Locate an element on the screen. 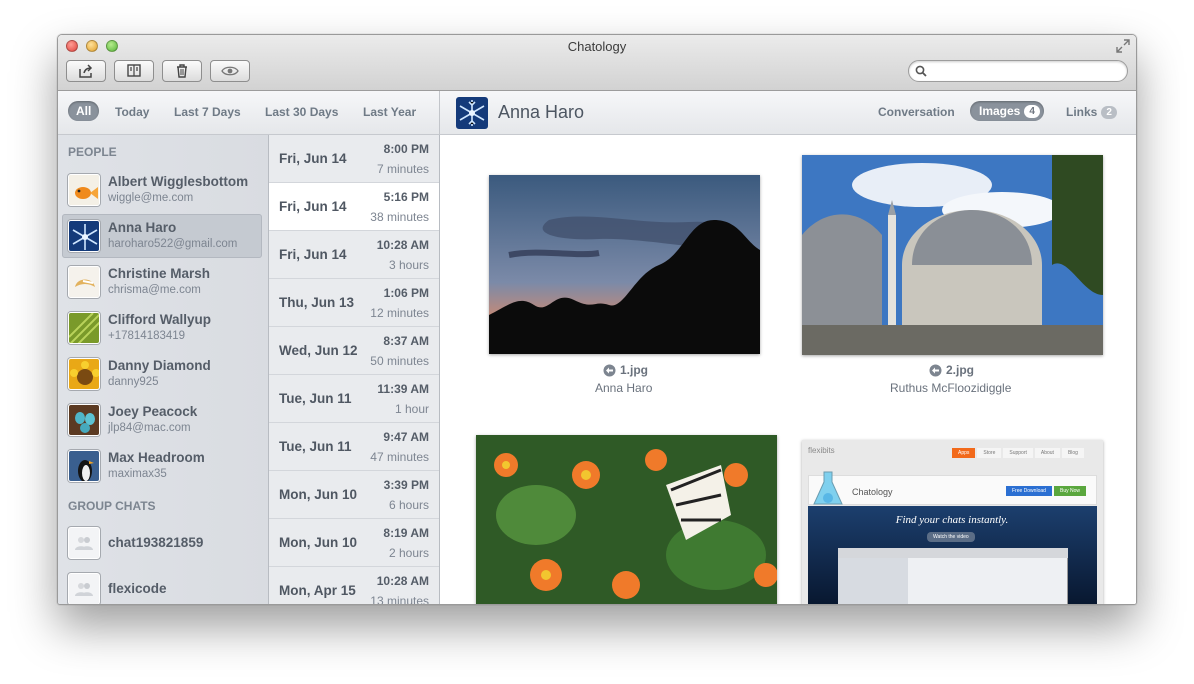  session-row: Mon, Jun 10 3:39 PM 6 hours is located at coordinates (354, 495).